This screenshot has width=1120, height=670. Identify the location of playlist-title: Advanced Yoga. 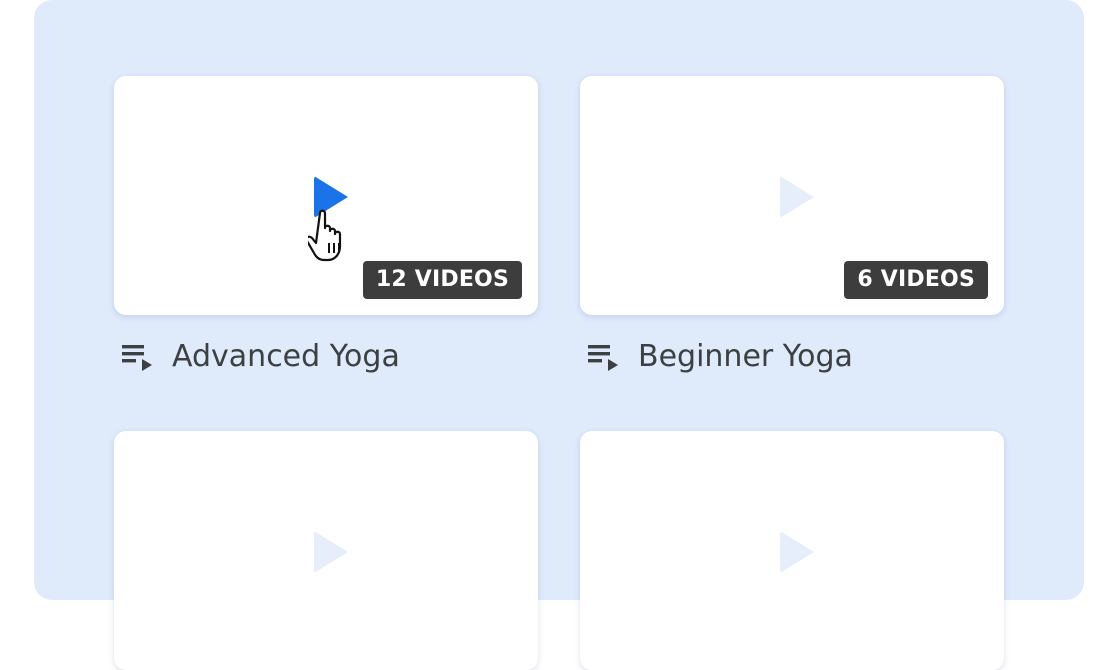
(286, 356).